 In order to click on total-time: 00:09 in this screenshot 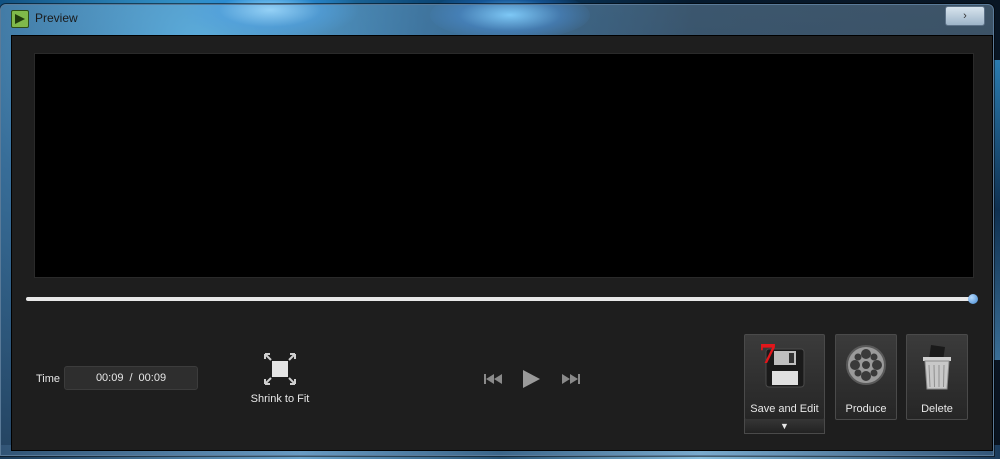, I will do `click(152, 378)`.